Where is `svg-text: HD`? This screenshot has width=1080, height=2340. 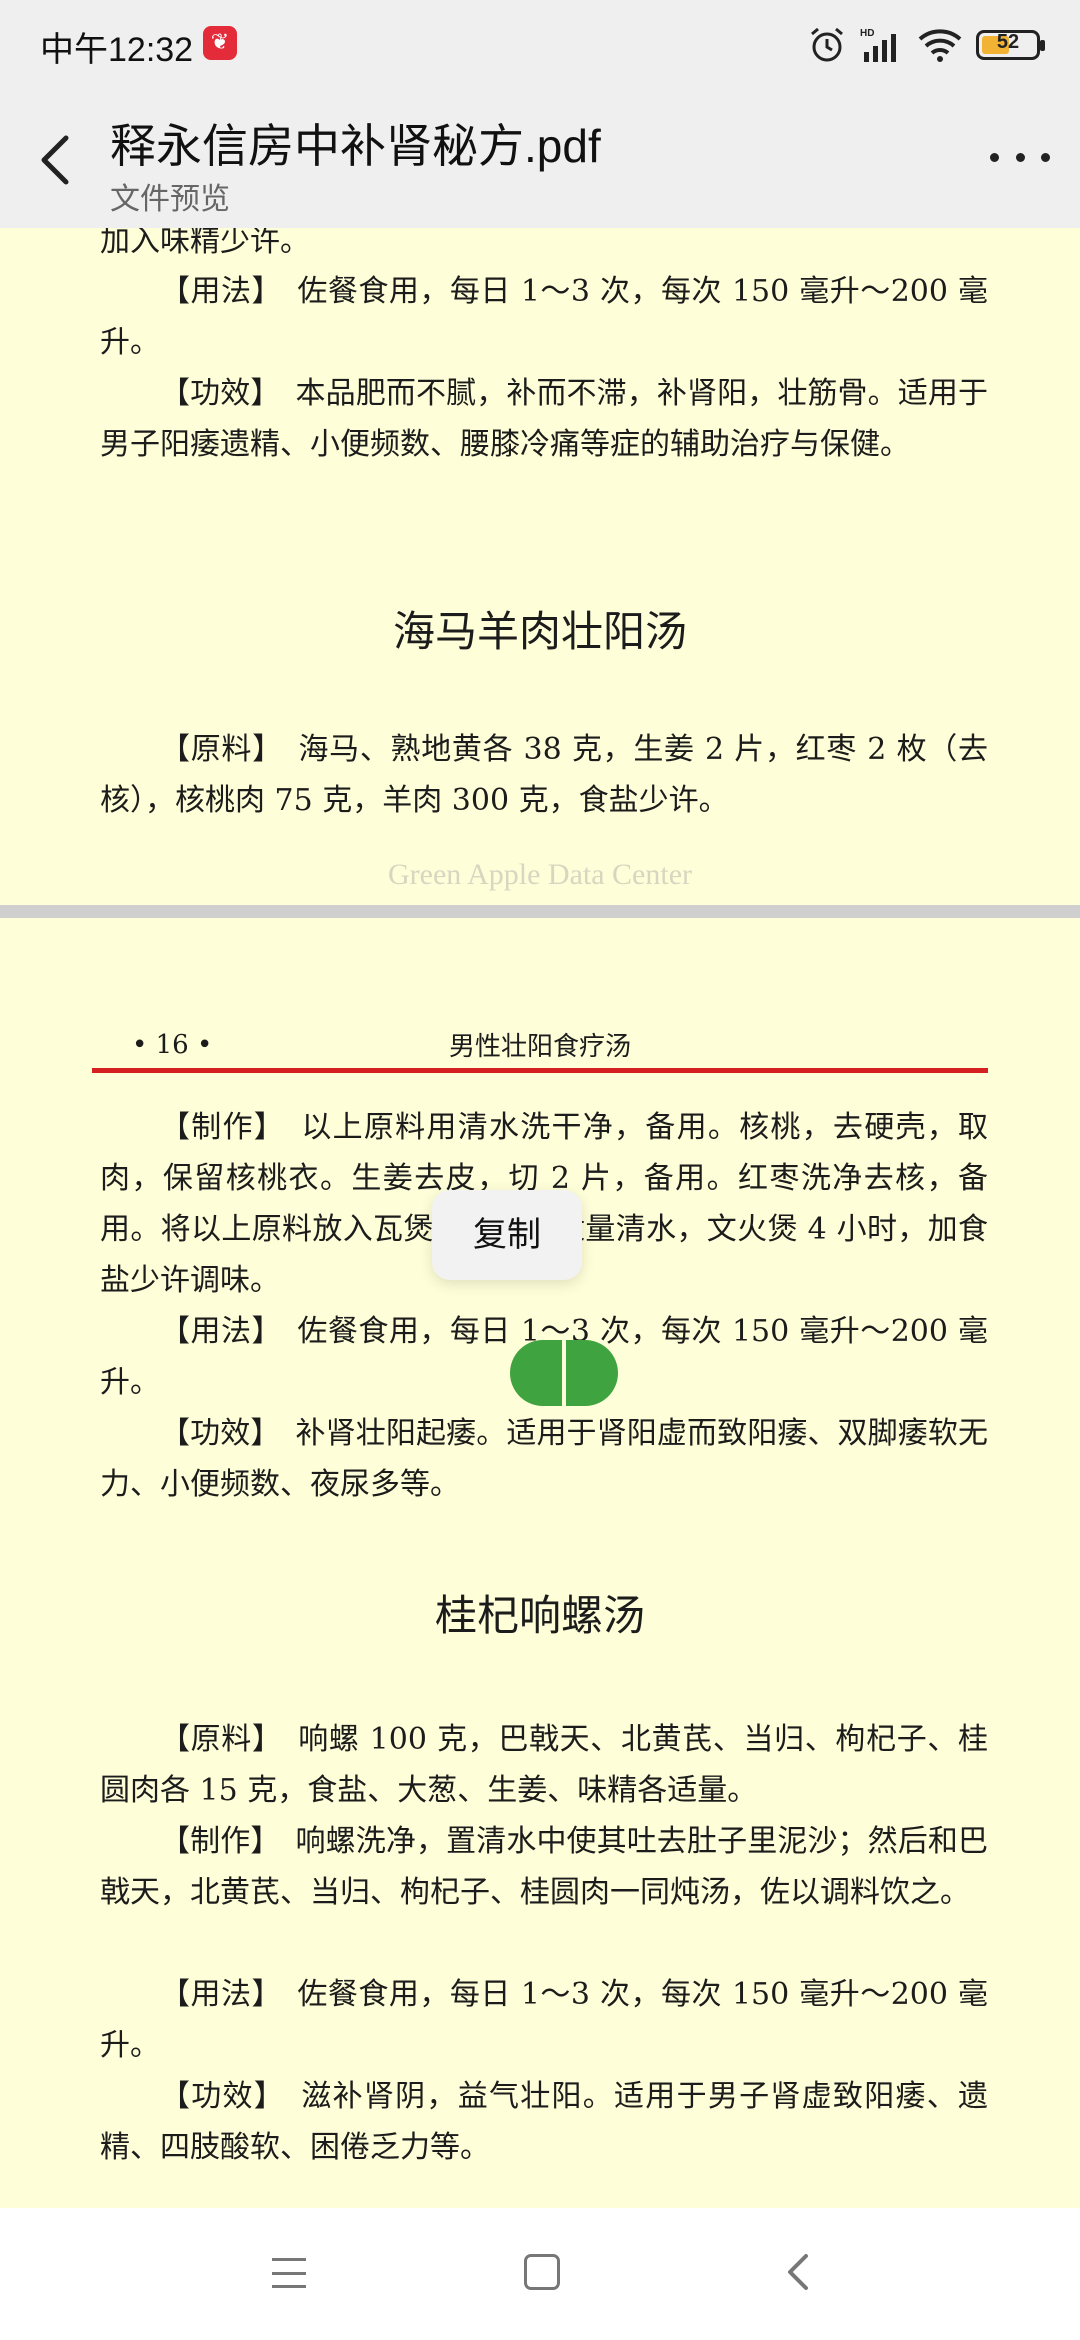 svg-text: HD is located at coordinates (867, 33).